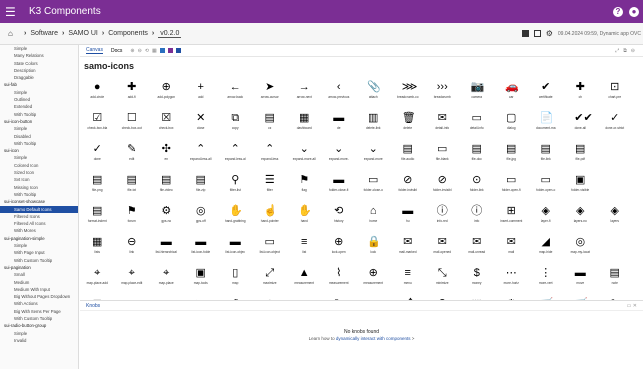 Image resolution: width=643 pixels, height=369 pixels. Describe the element at coordinates (132, 123) in the screenshot. I see `icon-tile: ☐ check-box-out` at that location.